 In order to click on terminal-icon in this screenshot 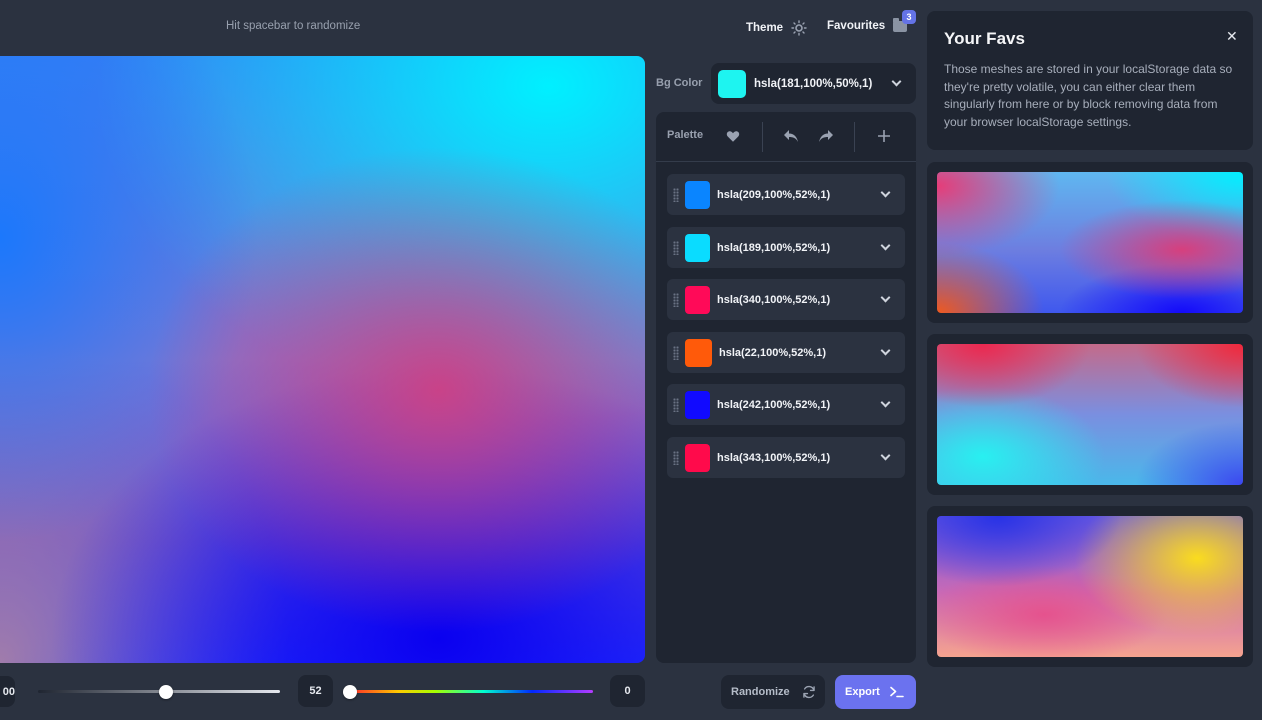, I will do `click(897, 692)`.